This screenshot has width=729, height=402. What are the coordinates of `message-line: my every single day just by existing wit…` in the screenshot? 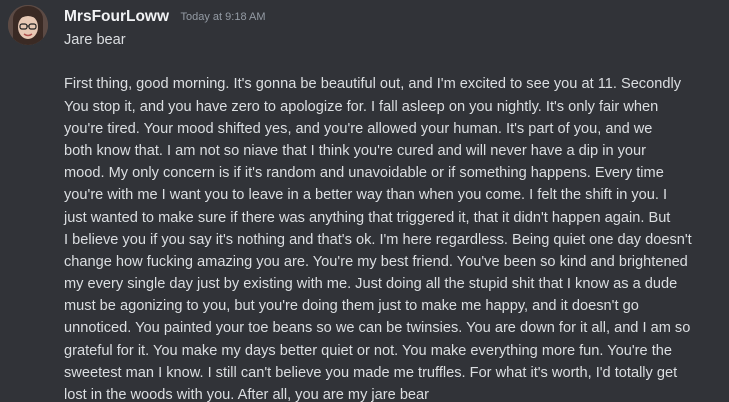 It's located at (371, 284).